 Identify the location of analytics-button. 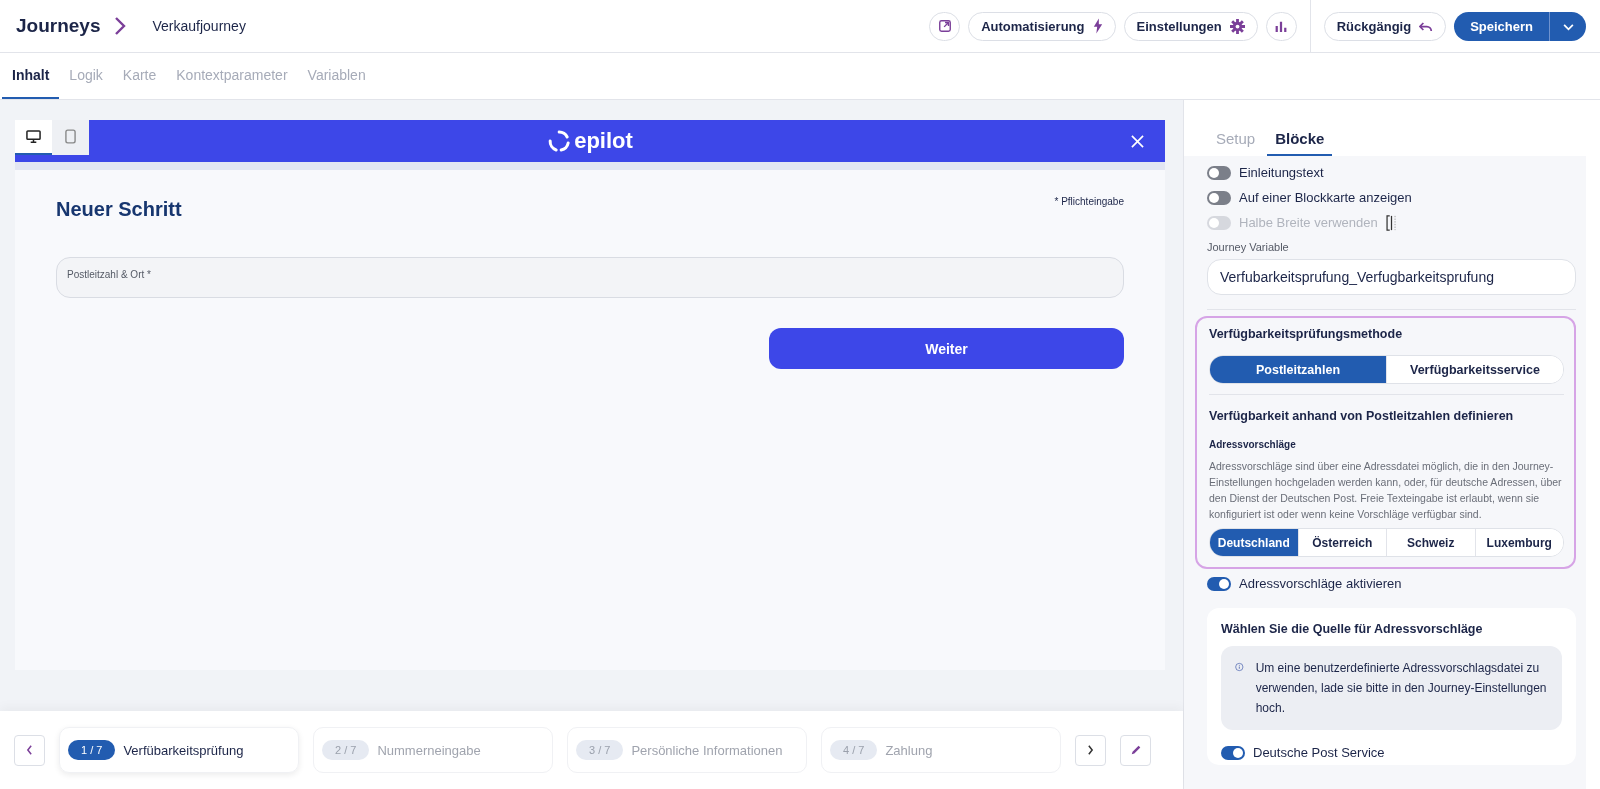
(1281, 26).